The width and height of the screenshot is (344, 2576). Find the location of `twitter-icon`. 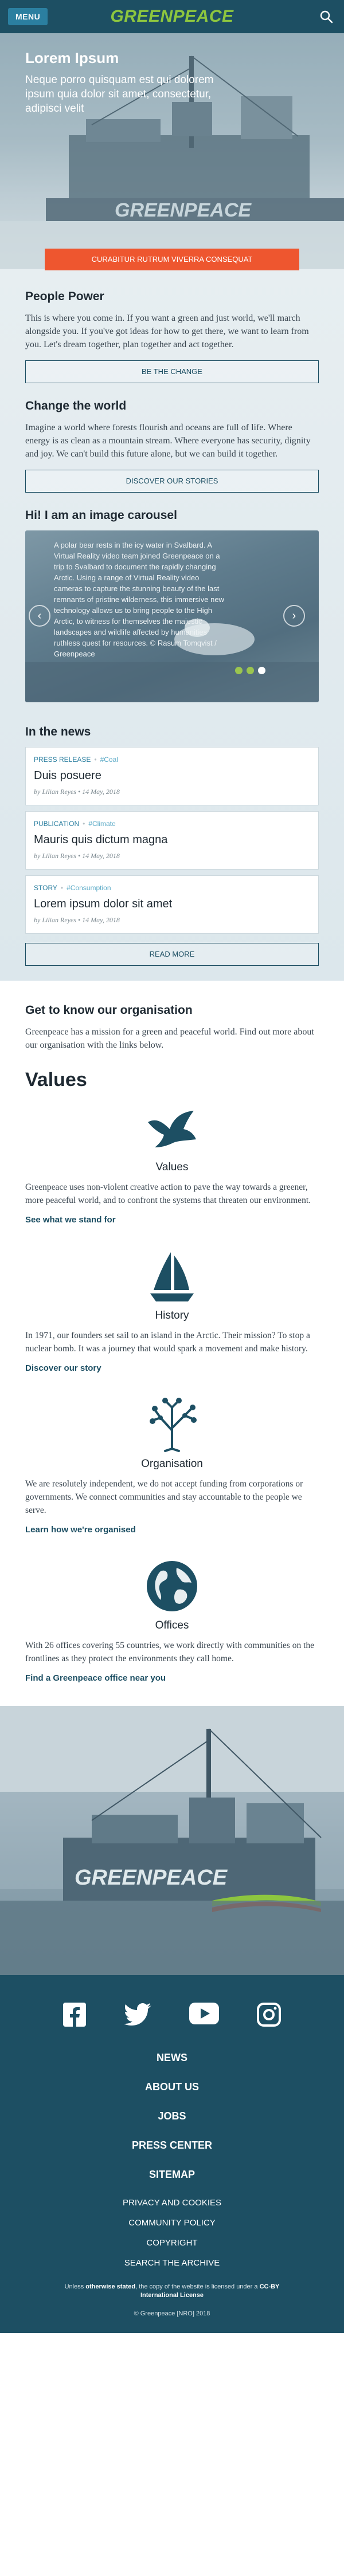

twitter-icon is located at coordinates (137, 2014).